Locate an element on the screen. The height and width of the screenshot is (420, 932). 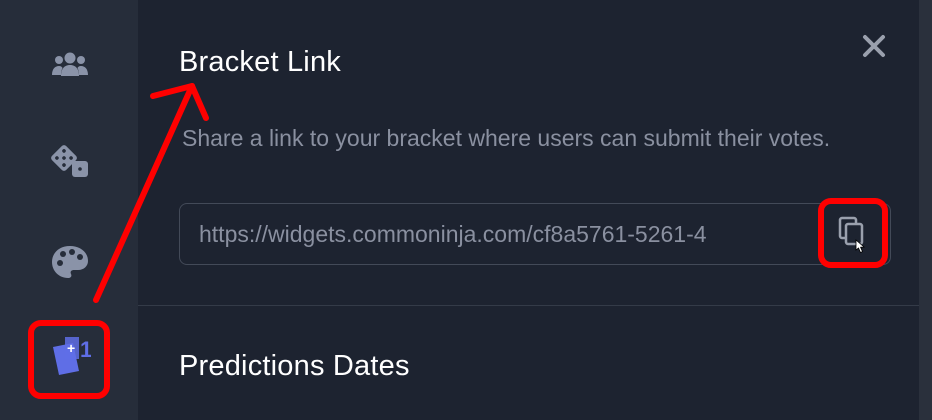
add-vote-icon: + 1 is located at coordinates (72, 356).